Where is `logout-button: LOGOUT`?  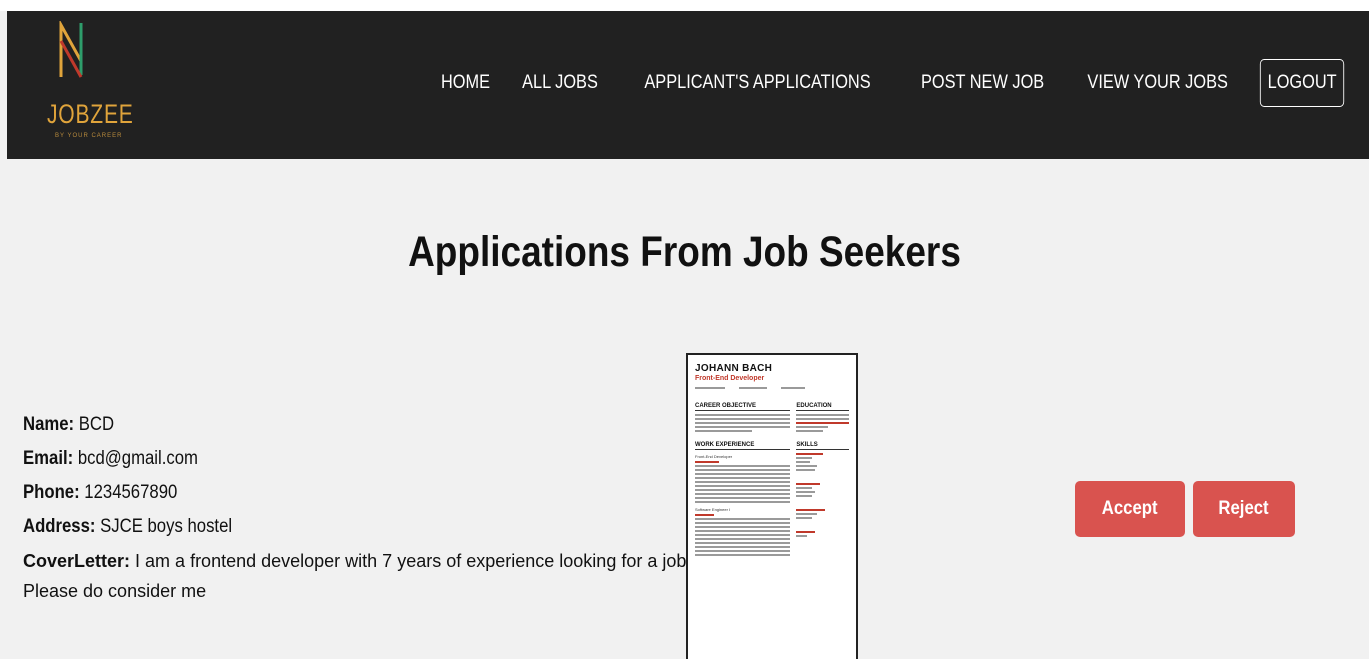
logout-button: LOGOUT is located at coordinates (1302, 83).